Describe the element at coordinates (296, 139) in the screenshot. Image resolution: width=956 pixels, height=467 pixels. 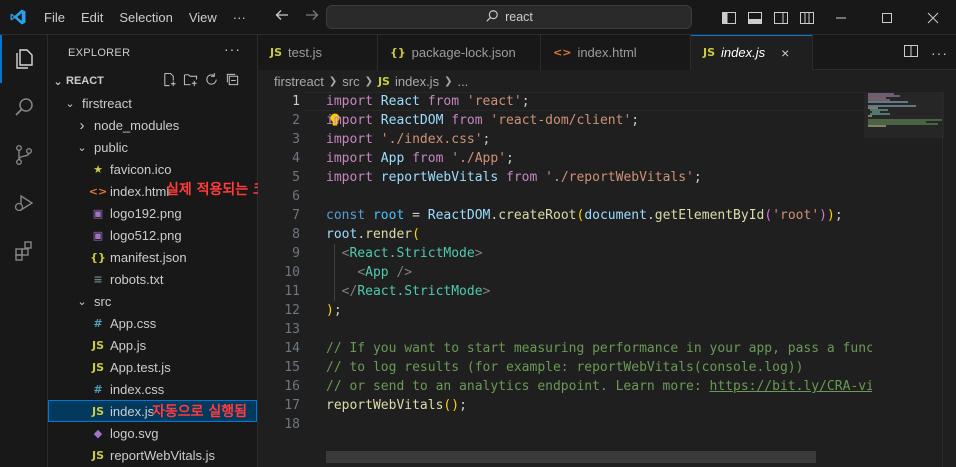
I see `line-number: 3` at that location.